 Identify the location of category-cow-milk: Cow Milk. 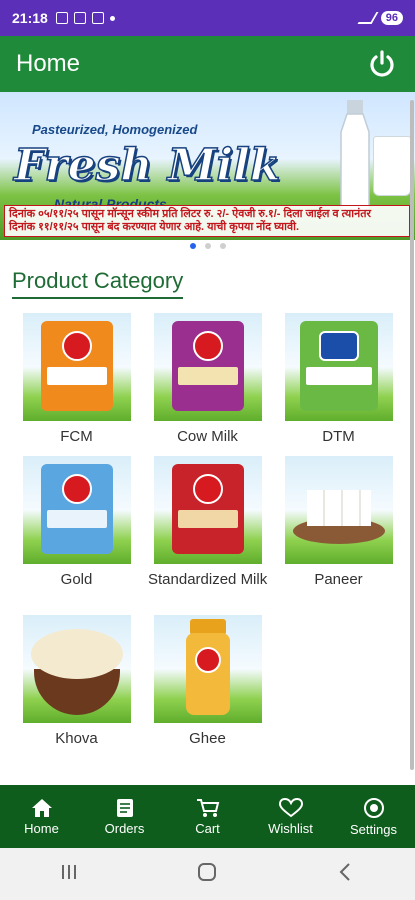
(207, 379).